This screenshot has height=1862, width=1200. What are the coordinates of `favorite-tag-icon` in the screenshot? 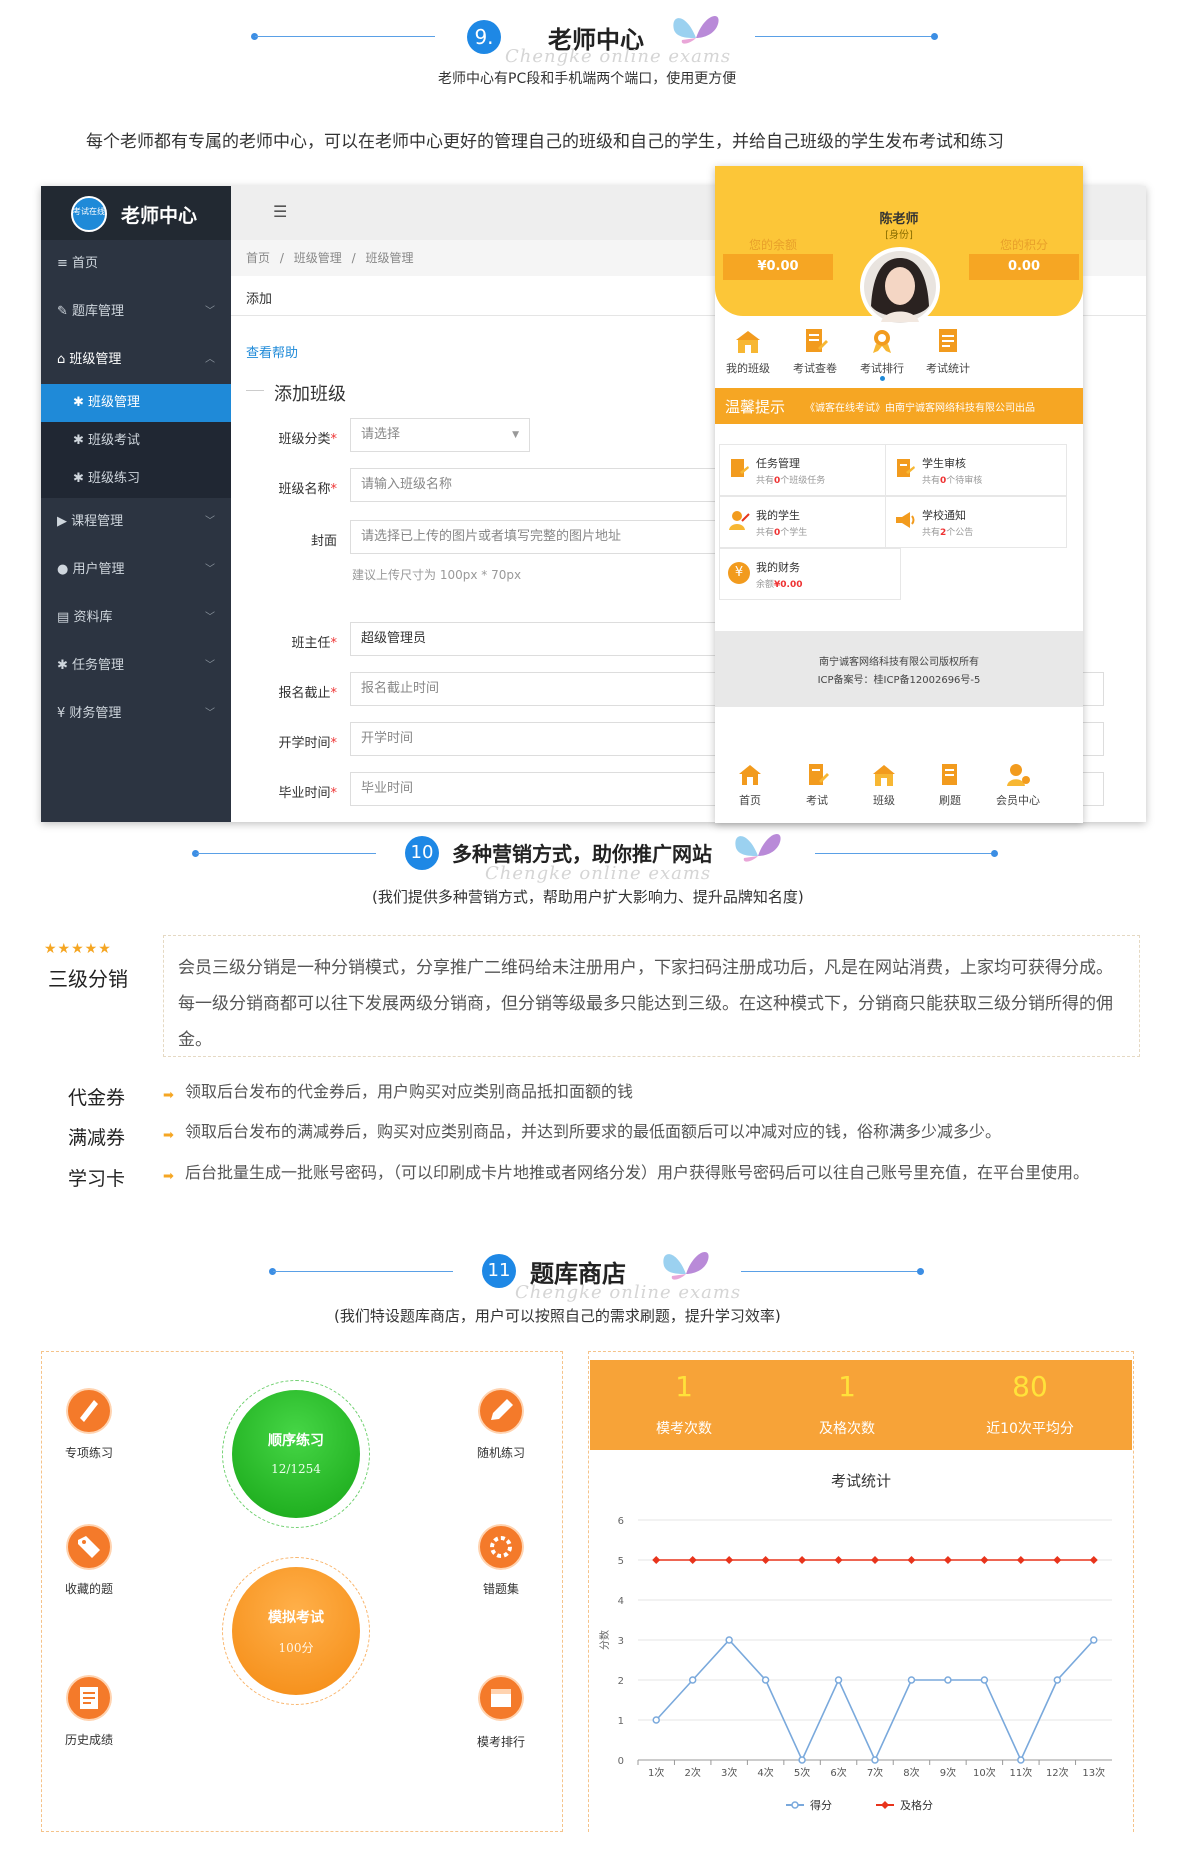 It's located at (89, 1547).